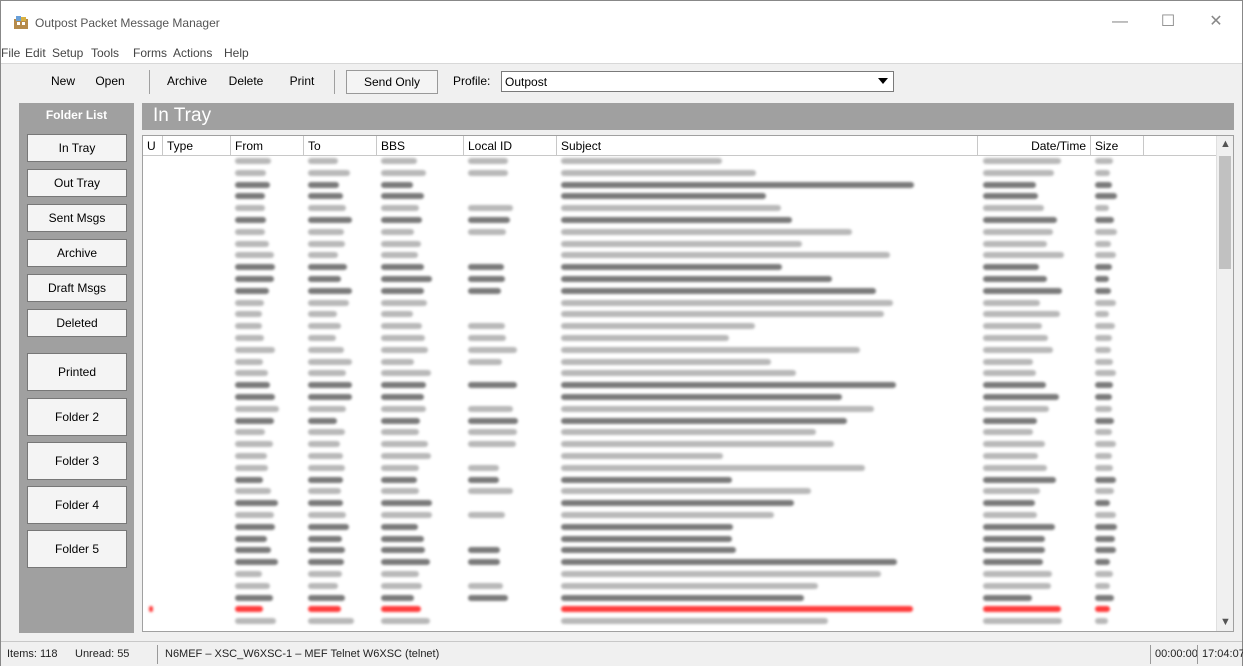 The height and width of the screenshot is (666, 1243). I want to click on scrollbar-thumb, so click(1225, 212).